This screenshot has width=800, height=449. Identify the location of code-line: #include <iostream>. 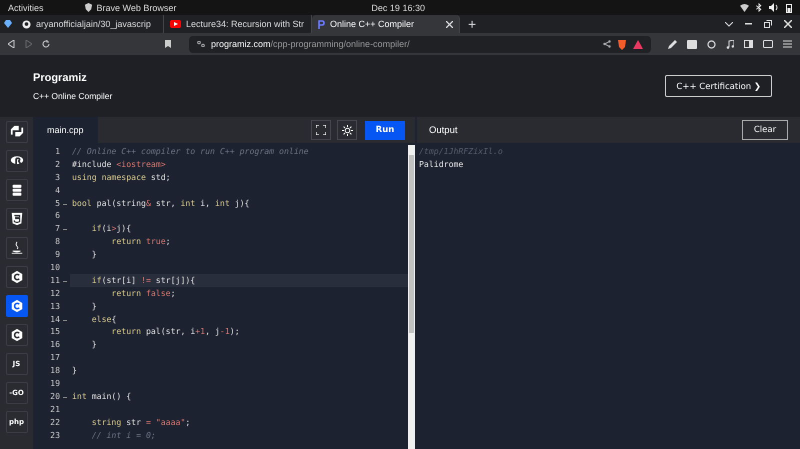
(119, 164).